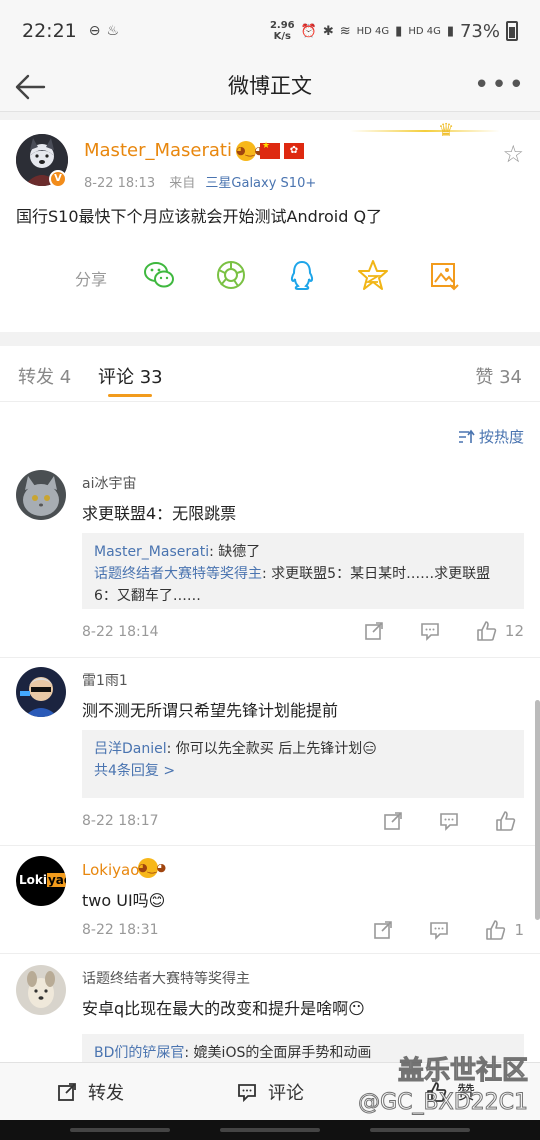 Image resolution: width=540 pixels, height=1140 pixels. Describe the element at coordinates (479, 31) in the screenshot. I see `battery-percent: 73%` at that location.